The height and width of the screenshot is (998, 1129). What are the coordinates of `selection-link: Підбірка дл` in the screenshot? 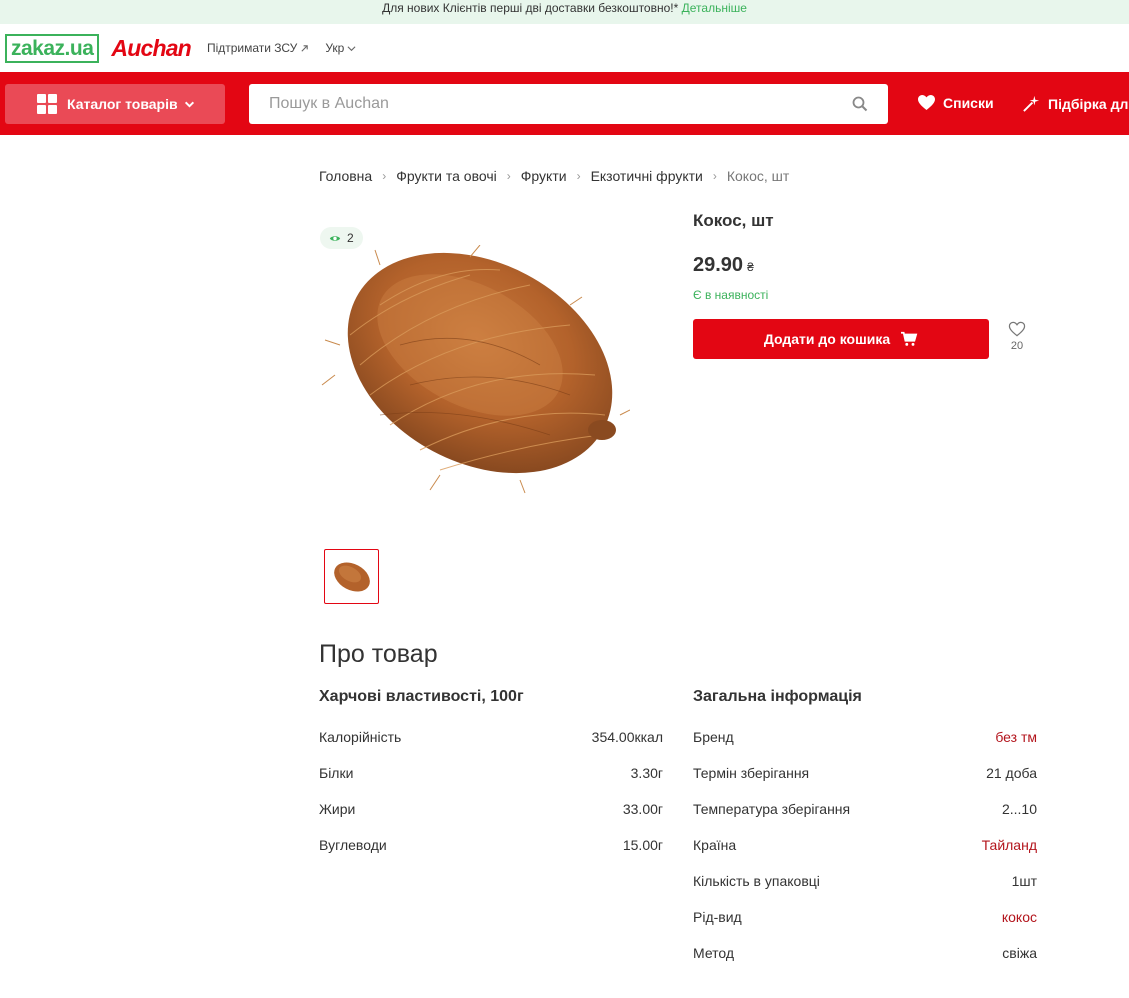 It's located at (1075, 103).